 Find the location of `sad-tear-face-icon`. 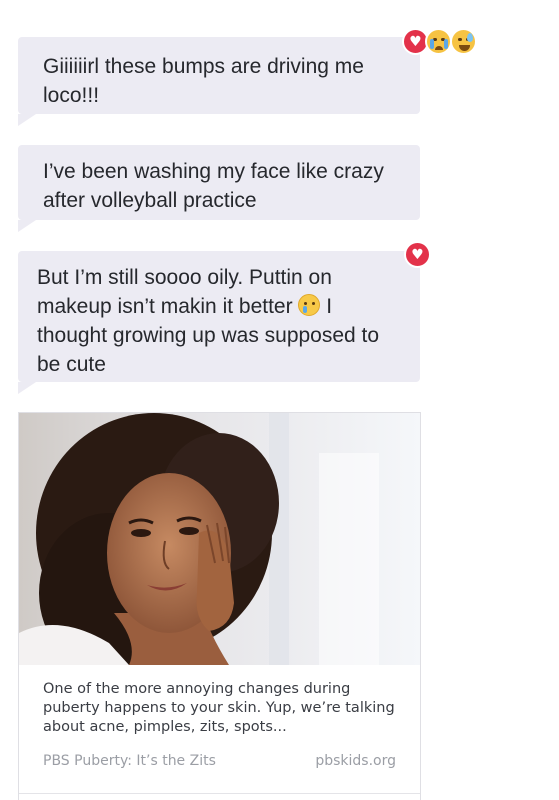

sad-tear-face-icon is located at coordinates (309, 305).